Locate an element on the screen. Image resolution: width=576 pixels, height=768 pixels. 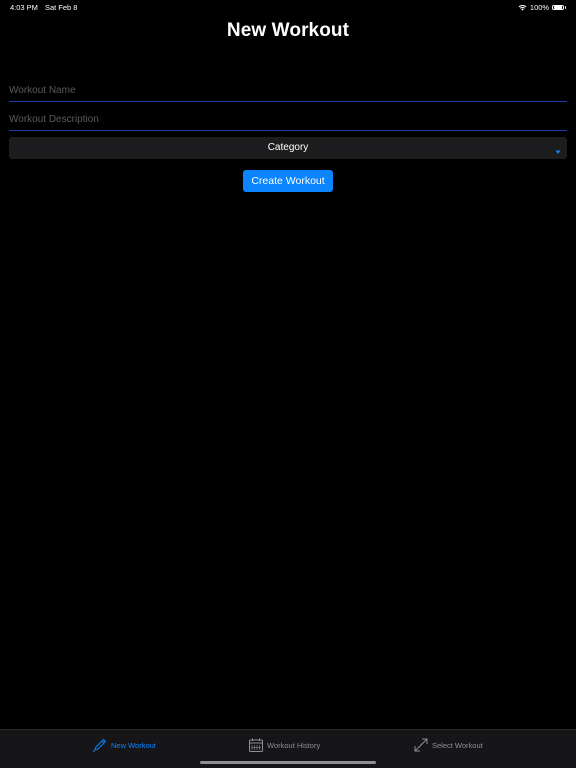
category-select: Category is located at coordinates (288, 148).